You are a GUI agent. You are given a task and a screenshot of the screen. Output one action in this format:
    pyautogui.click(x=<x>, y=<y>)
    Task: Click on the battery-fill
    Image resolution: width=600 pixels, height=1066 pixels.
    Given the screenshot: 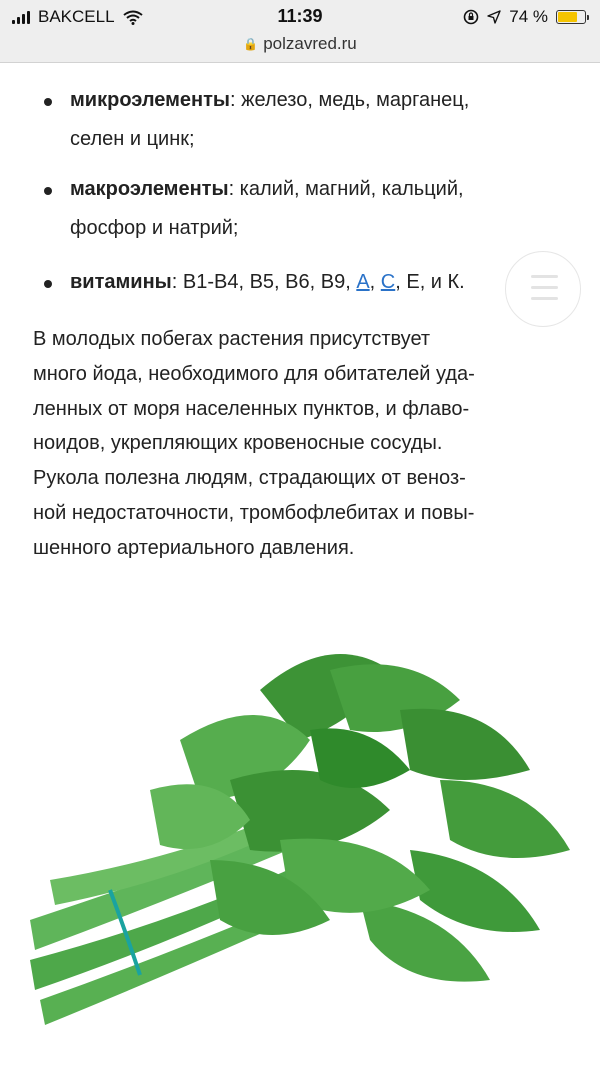 What is the action you would take?
    pyautogui.click(x=568, y=17)
    